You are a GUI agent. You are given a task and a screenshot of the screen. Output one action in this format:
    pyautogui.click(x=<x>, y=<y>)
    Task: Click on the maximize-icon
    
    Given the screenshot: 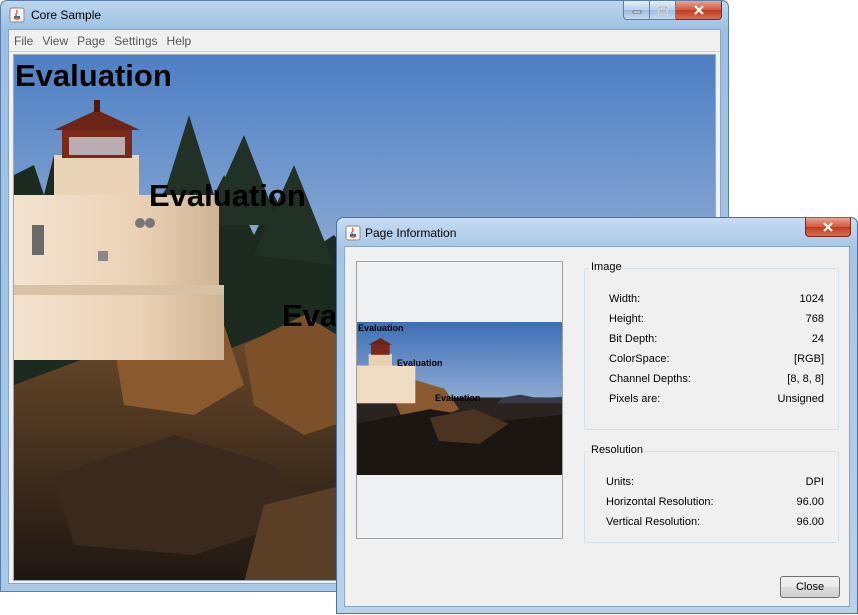 What is the action you would take?
    pyautogui.click(x=662, y=10)
    